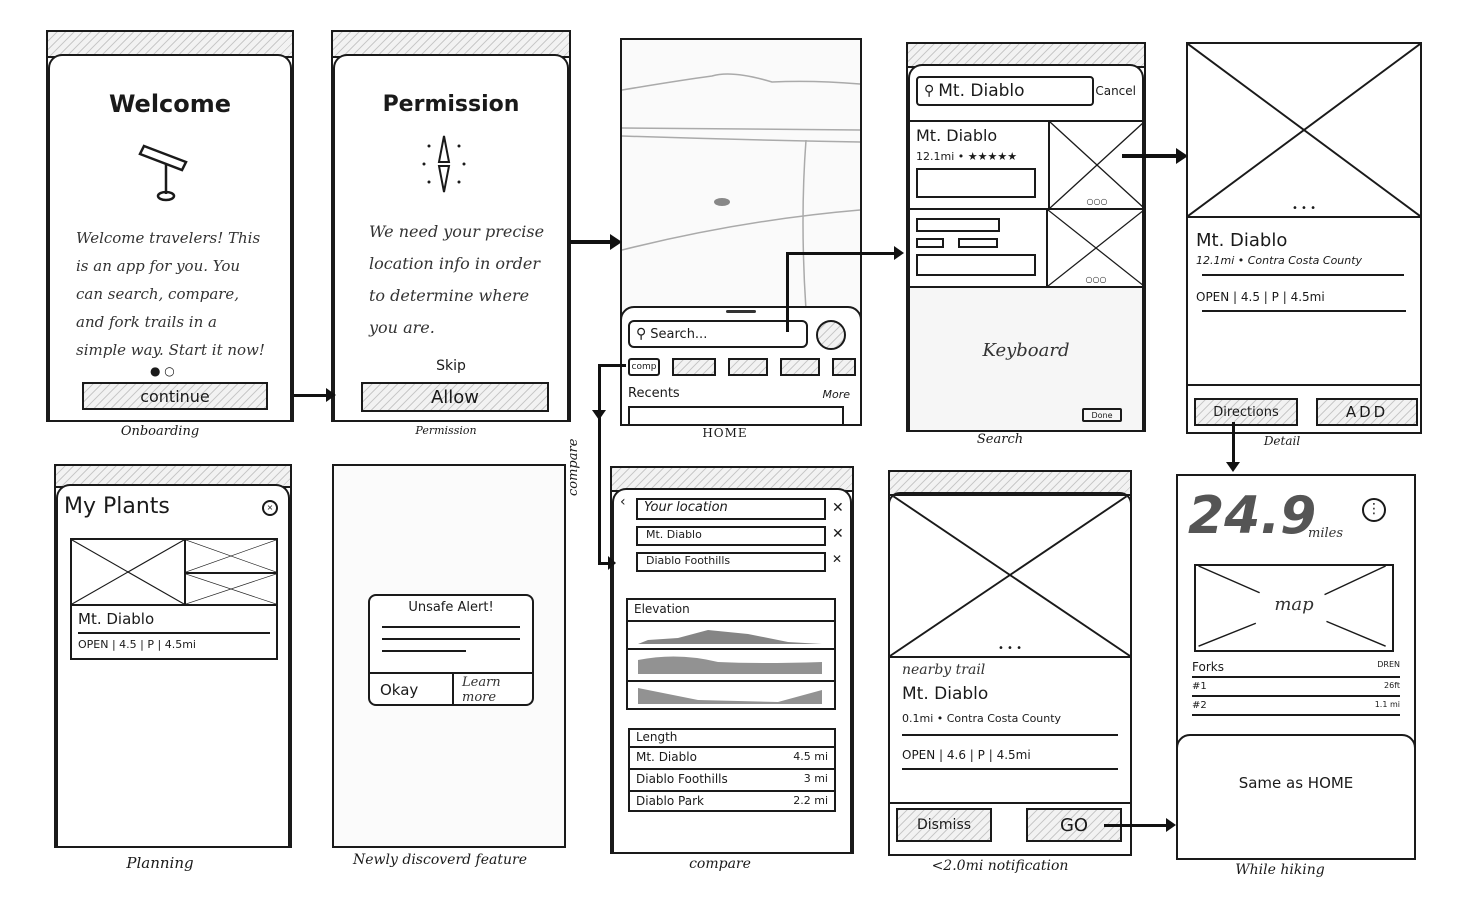 The width and height of the screenshot is (1466, 914). What do you see at coordinates (731, 536) in the screenshot?
I see `location-input: Mt. Diablo` at bounding box center [731, 536].